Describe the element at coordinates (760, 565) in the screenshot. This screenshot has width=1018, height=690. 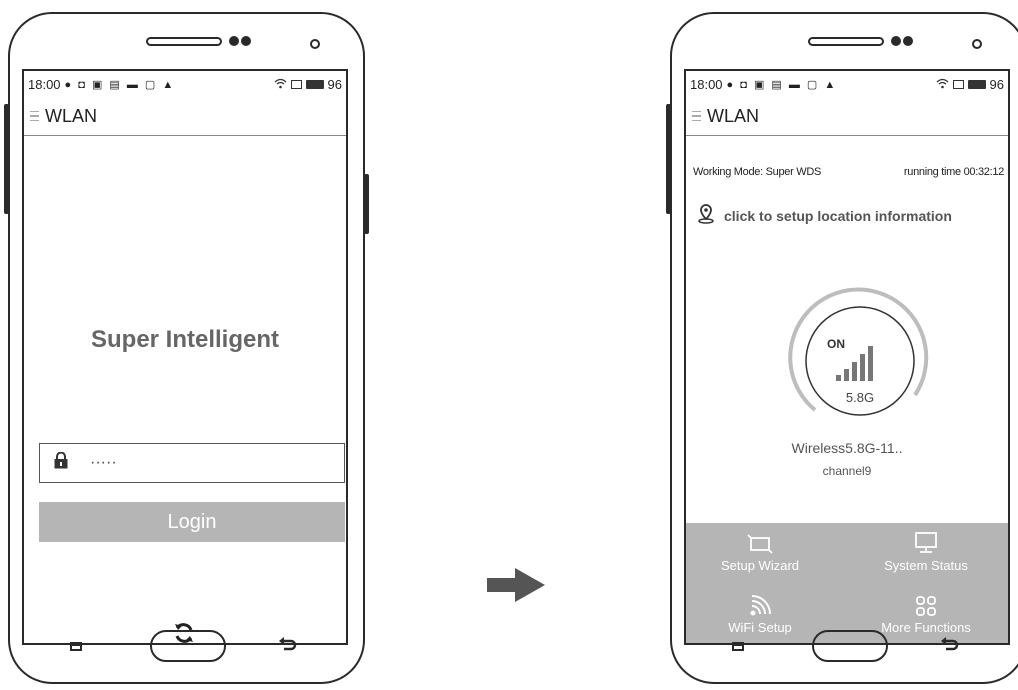
I see `function-label: Setup Wizard` at that location.